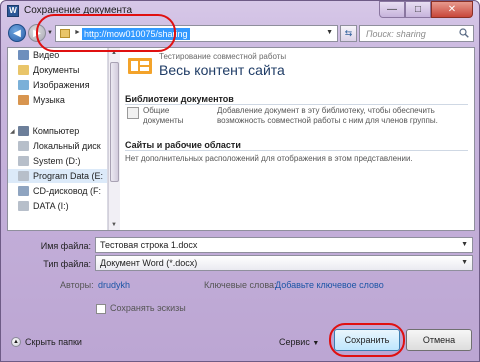 The width and height of the screenshot is (480, 362). I want to click on nav-item-label: Локальный диск, so click(67, 146).